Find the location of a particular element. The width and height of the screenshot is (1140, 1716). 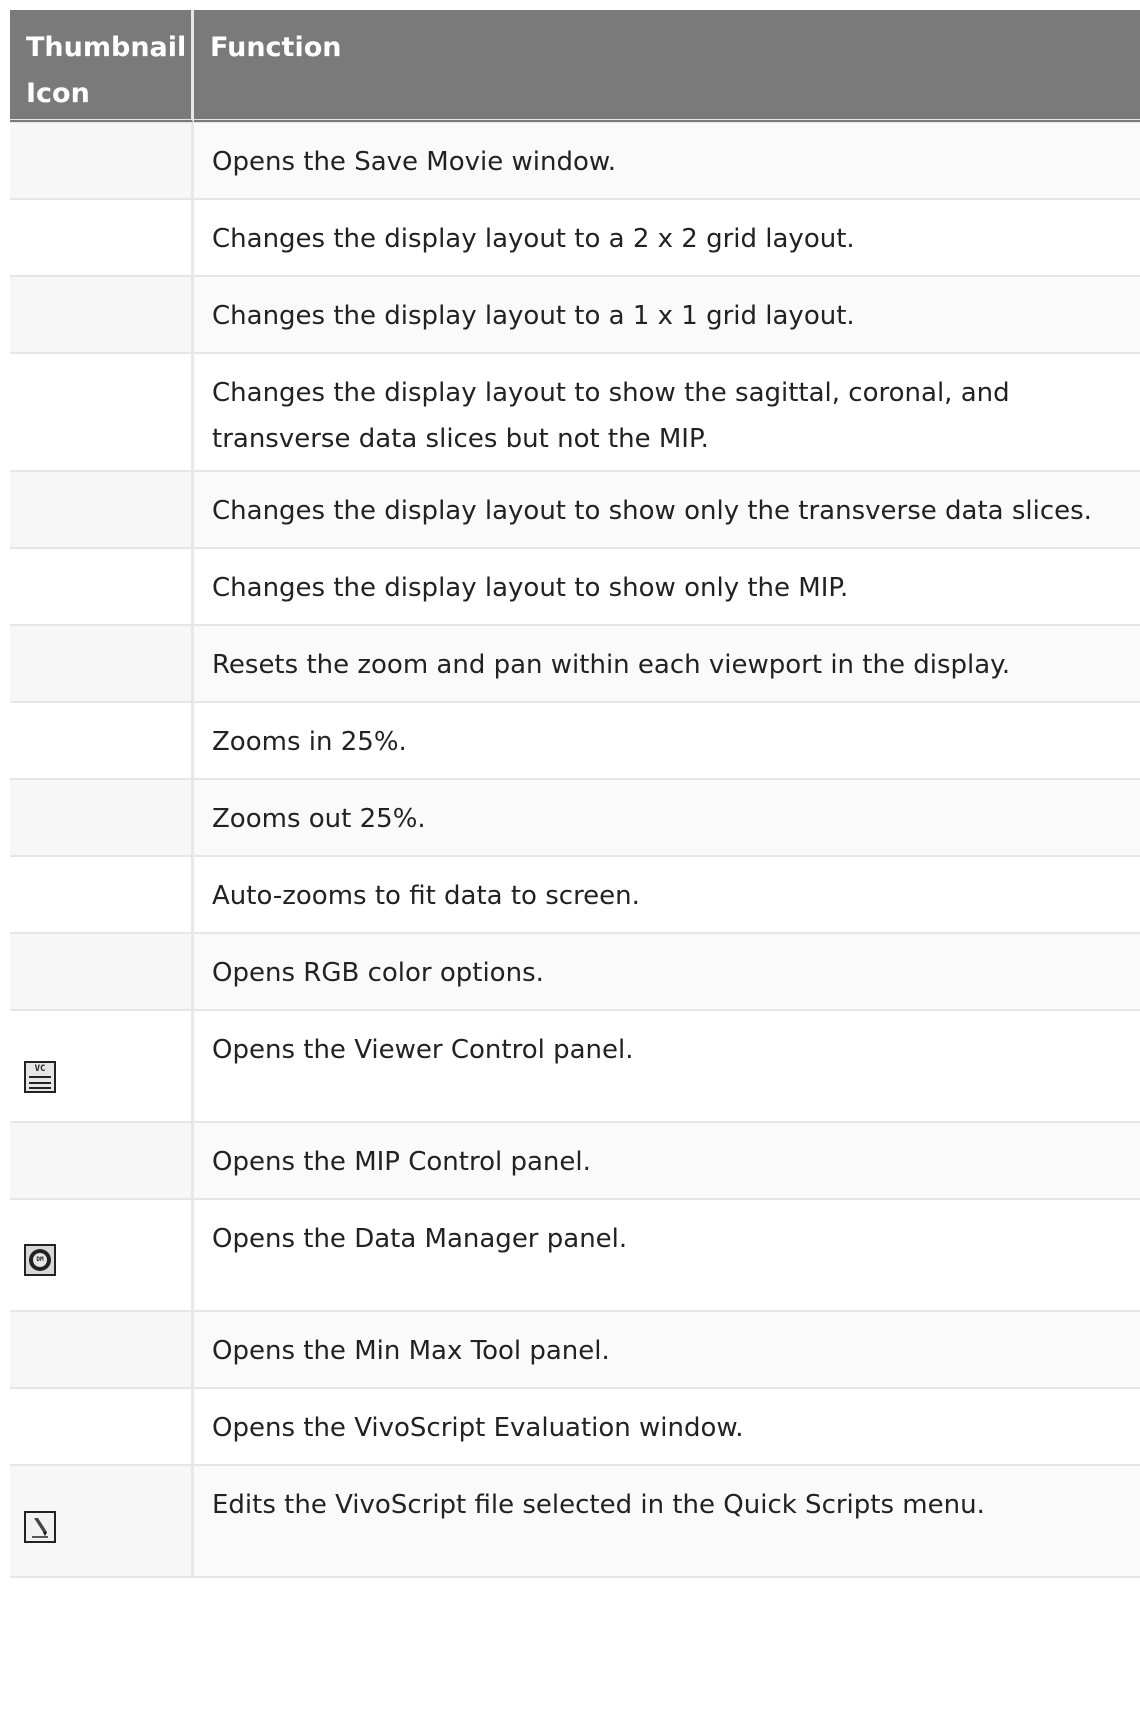

table-row: Zooms out 25%. is located at coordinates (575, 818).